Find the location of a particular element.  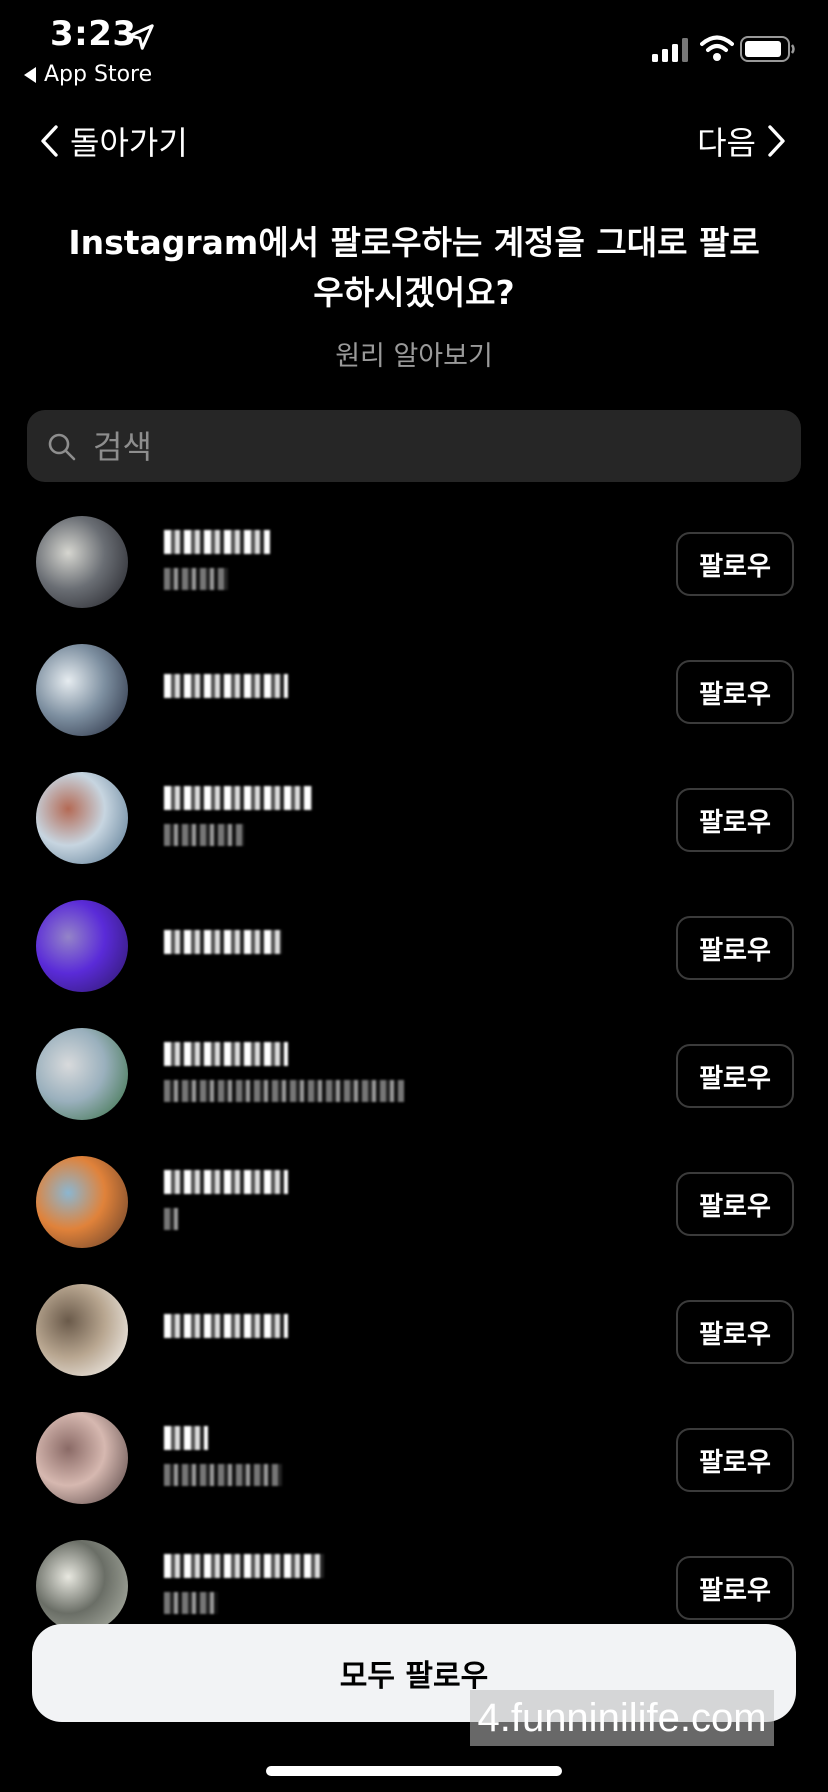

location-arrow-icon is located at coordinates (141, 37).